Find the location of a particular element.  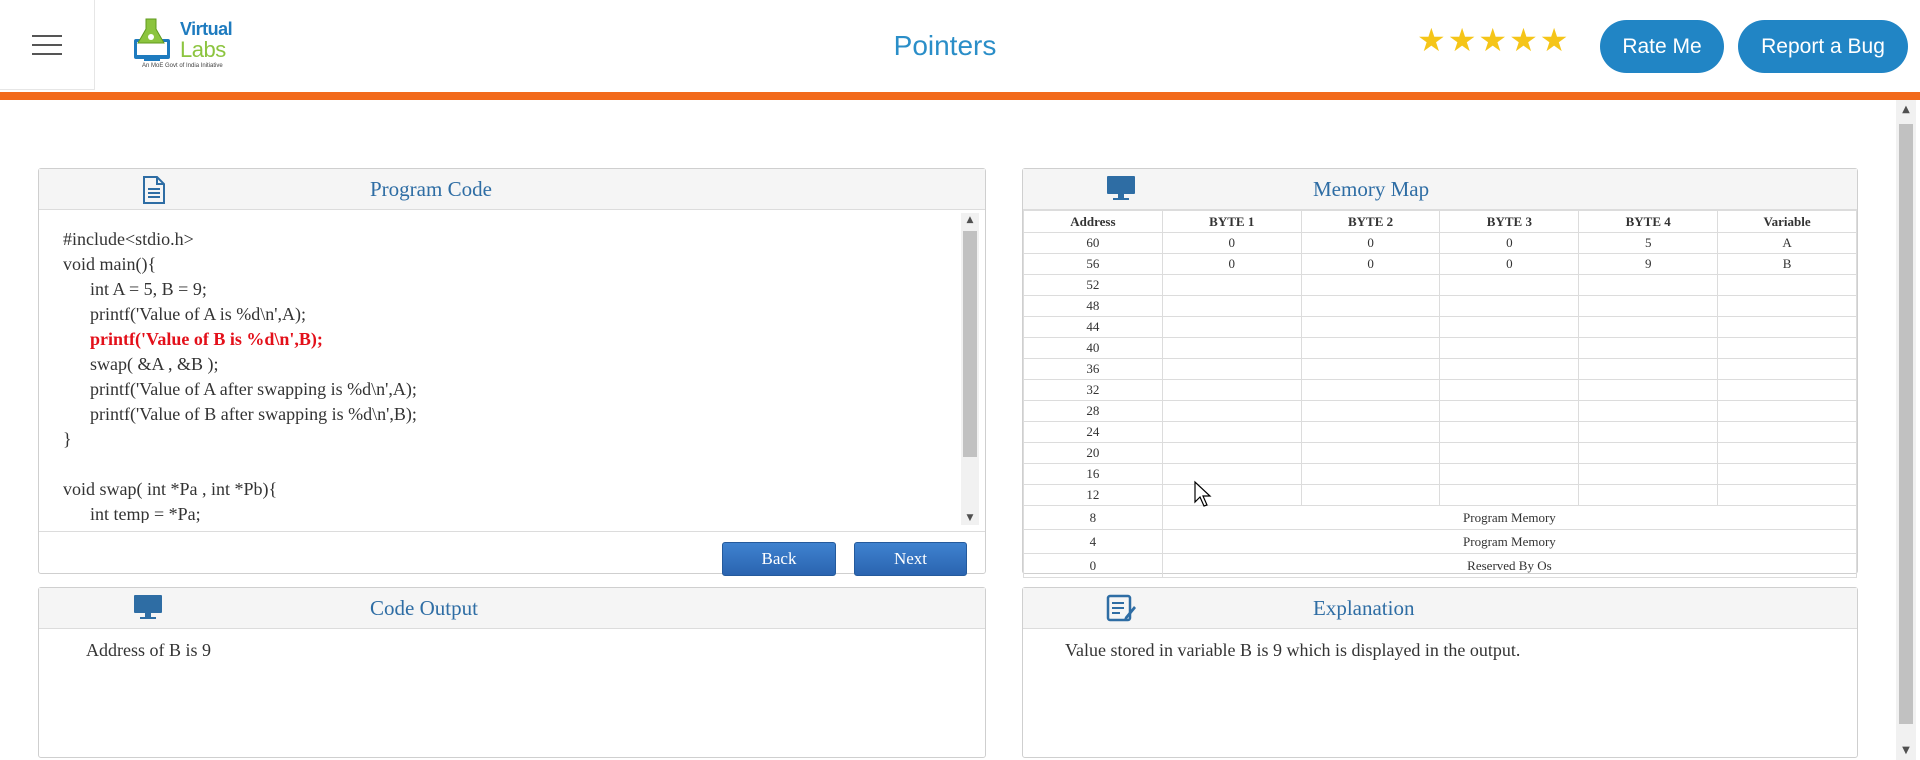

table-row: 36 is located at coordinates (1440, 369).